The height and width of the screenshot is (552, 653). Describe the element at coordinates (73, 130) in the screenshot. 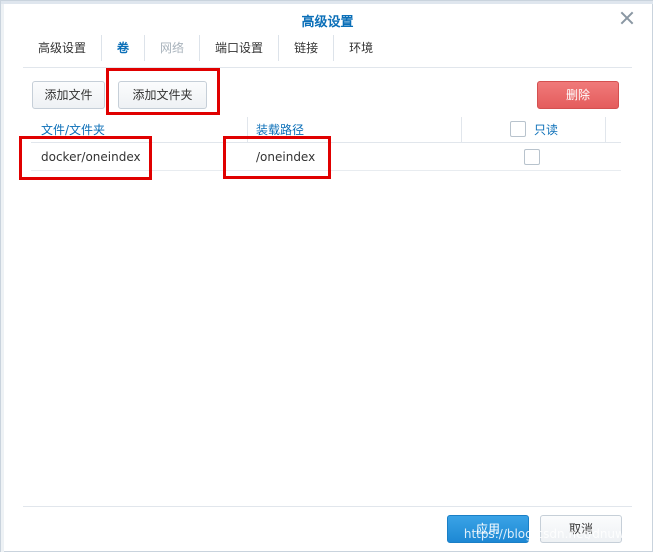

I see `header-file-folder: 文件/文件夹` at that location.